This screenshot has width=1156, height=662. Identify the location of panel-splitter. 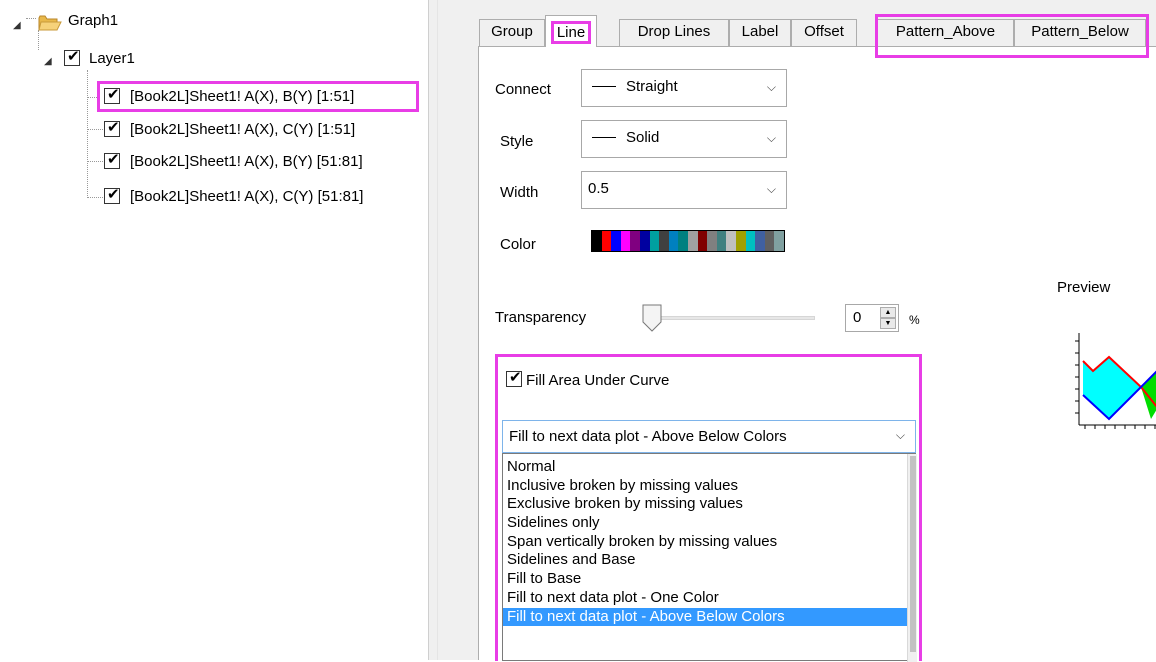
(433, 330).